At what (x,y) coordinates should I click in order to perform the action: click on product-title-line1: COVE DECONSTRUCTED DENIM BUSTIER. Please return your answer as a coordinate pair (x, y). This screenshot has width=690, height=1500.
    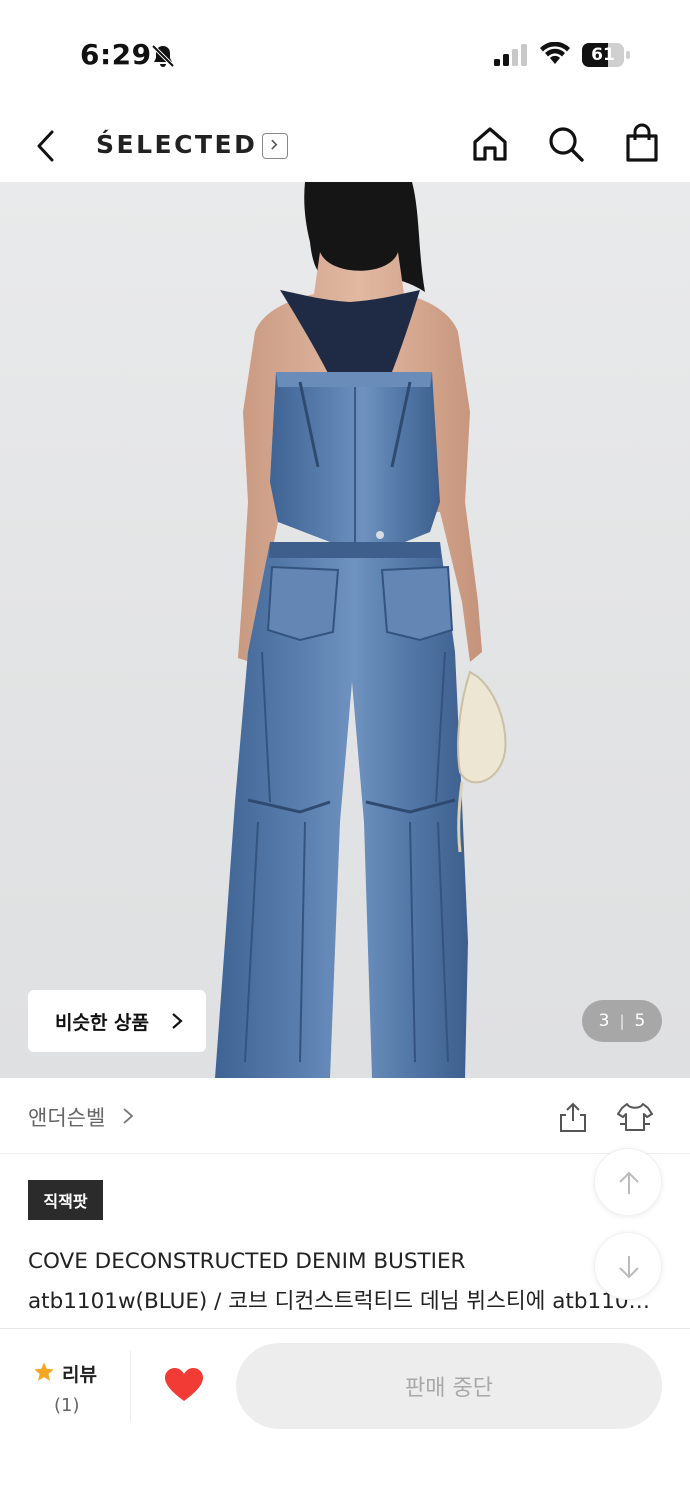
    Looking at the image, I should click on (247, 1261).